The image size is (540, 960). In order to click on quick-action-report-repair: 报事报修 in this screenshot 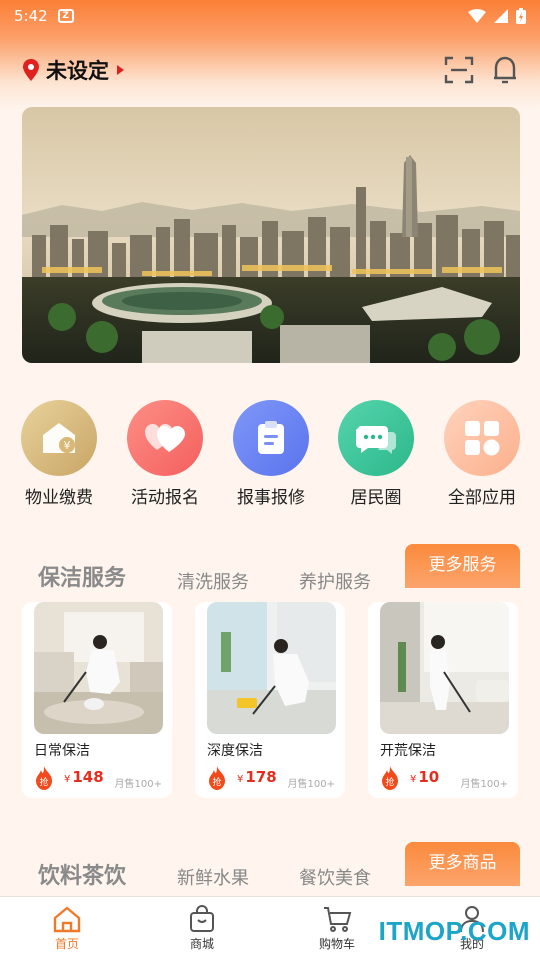, I will do `click(271, 454)`.